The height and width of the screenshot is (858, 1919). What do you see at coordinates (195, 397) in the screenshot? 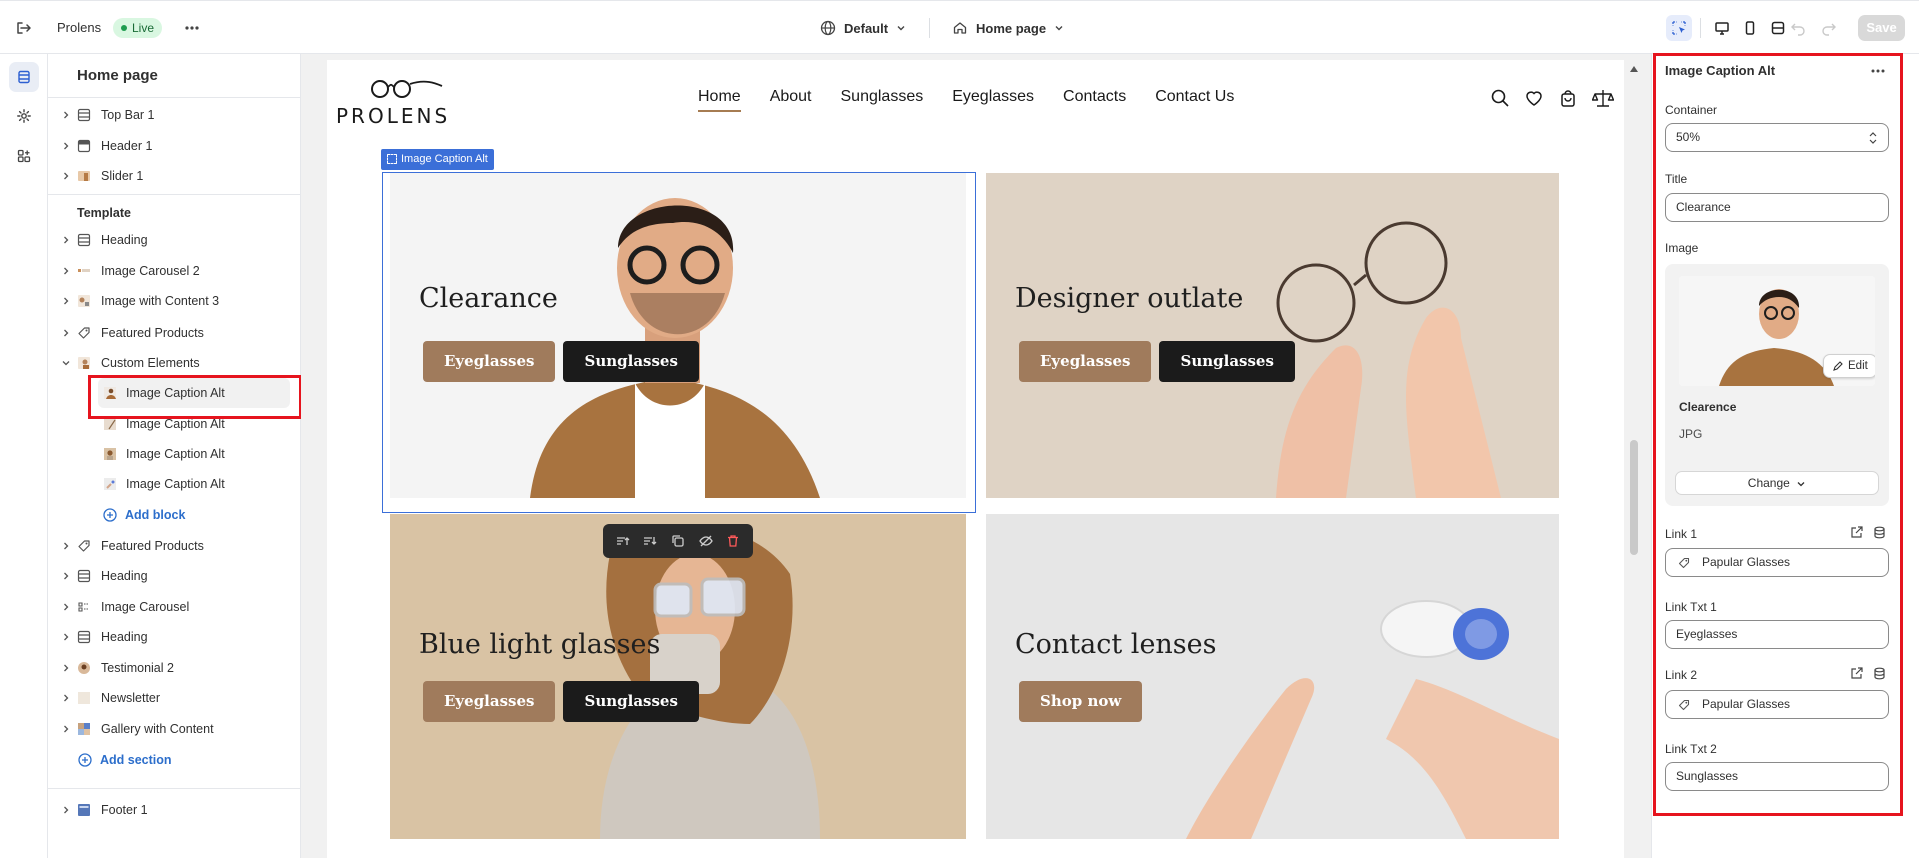
I see `selected-item-highlight` at bounding box center [195, 397].